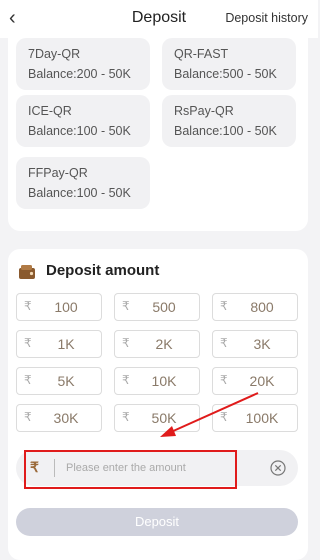 This screenshot has width=320, height=560. What do you see at coordinates (209, 414) in the screenshot?
I see `annotation-arrow` at bounding box center [209, 414].